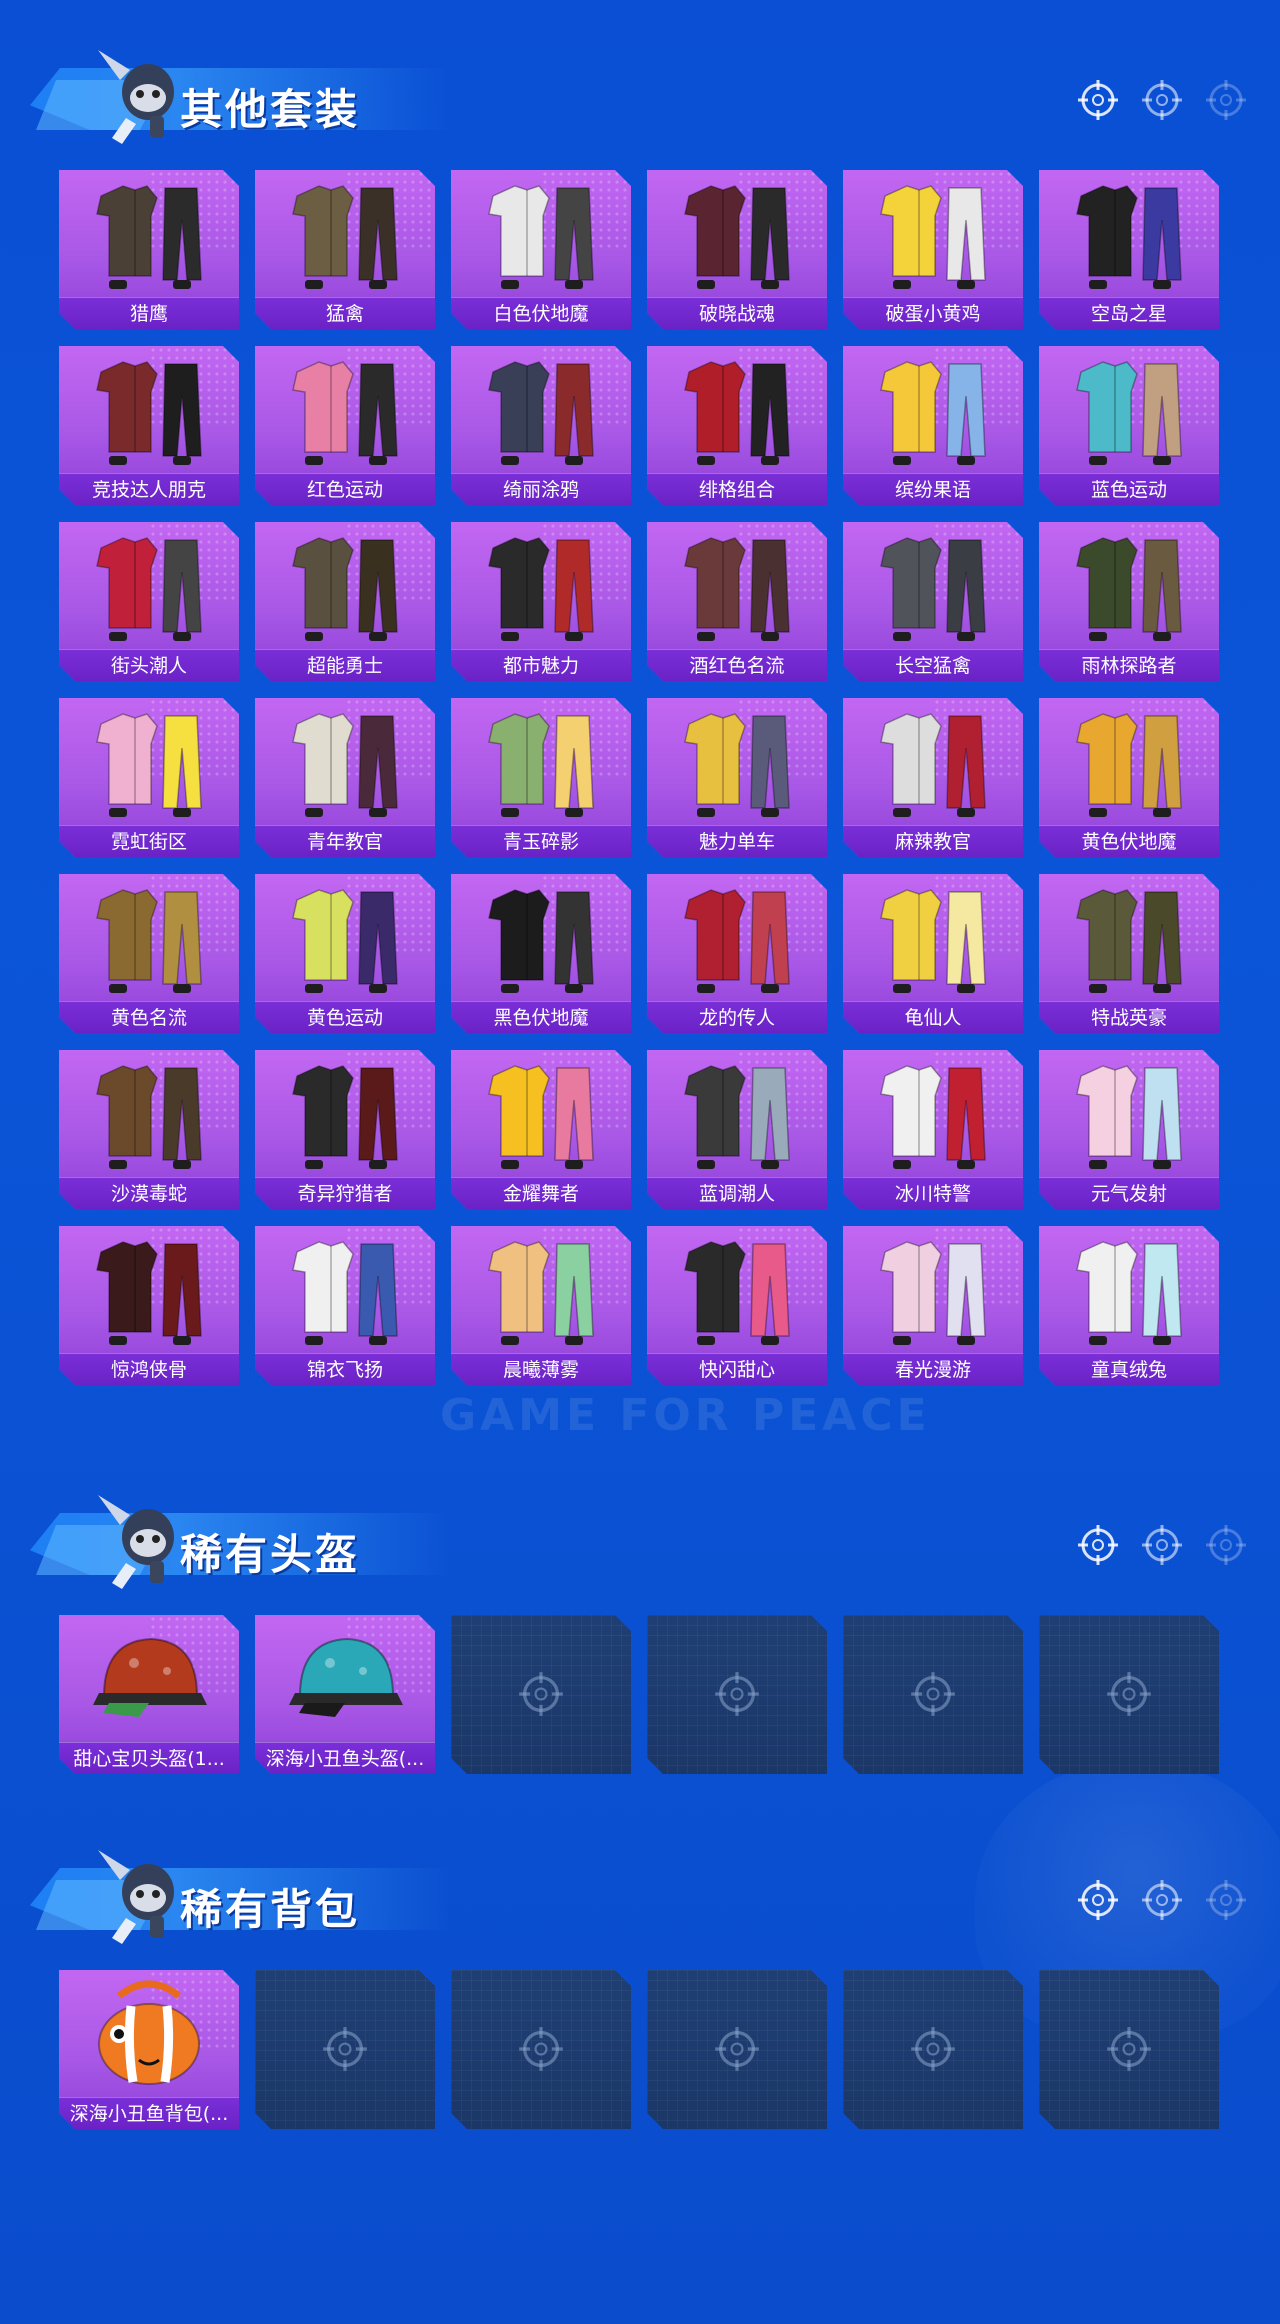  I want to click on item-card: 红色运动, so click(345, 425).